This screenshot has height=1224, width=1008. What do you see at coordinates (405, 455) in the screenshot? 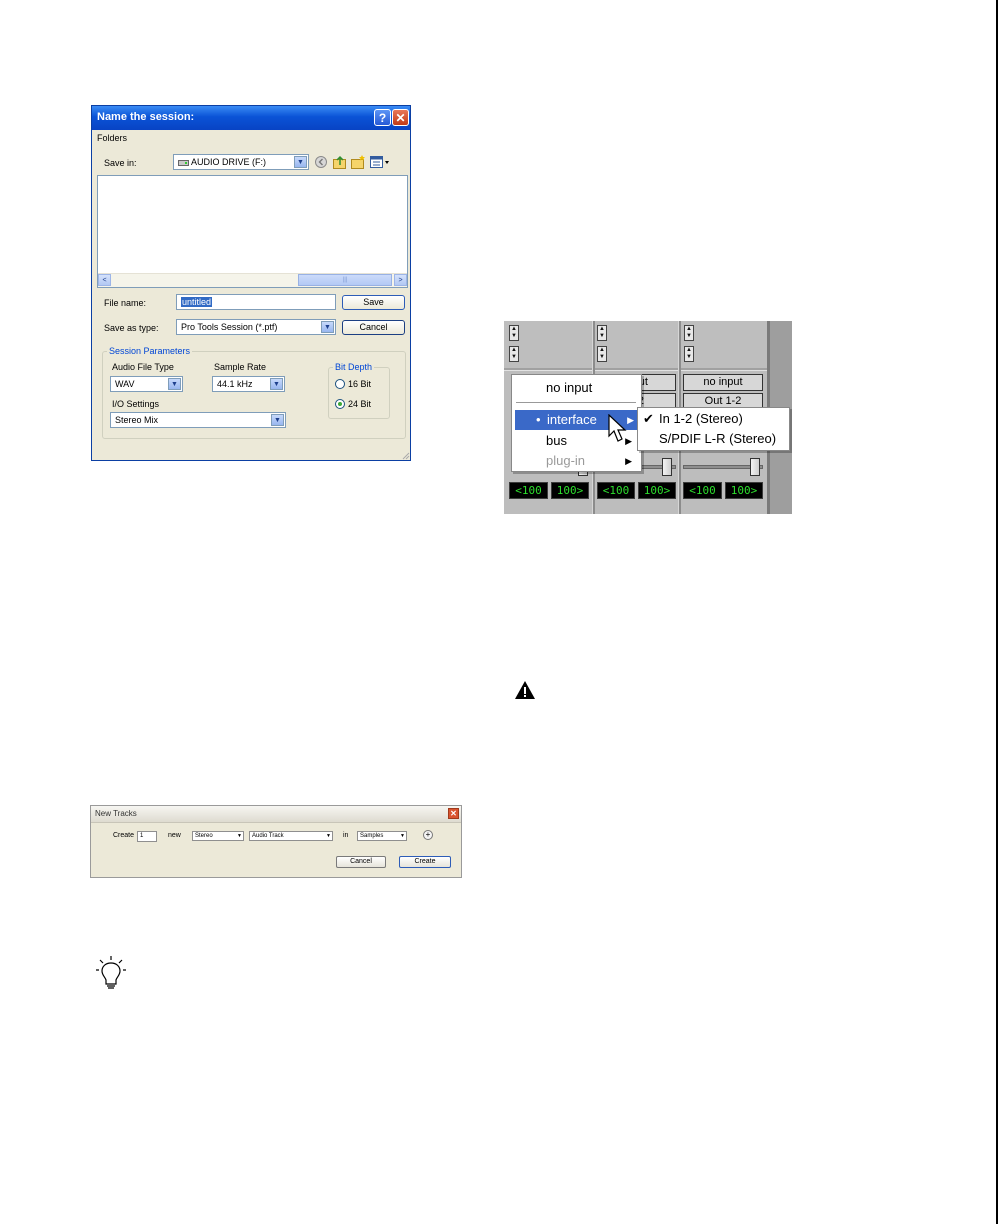
I see `resize-grip-icon` at bounding box center [405, 455].